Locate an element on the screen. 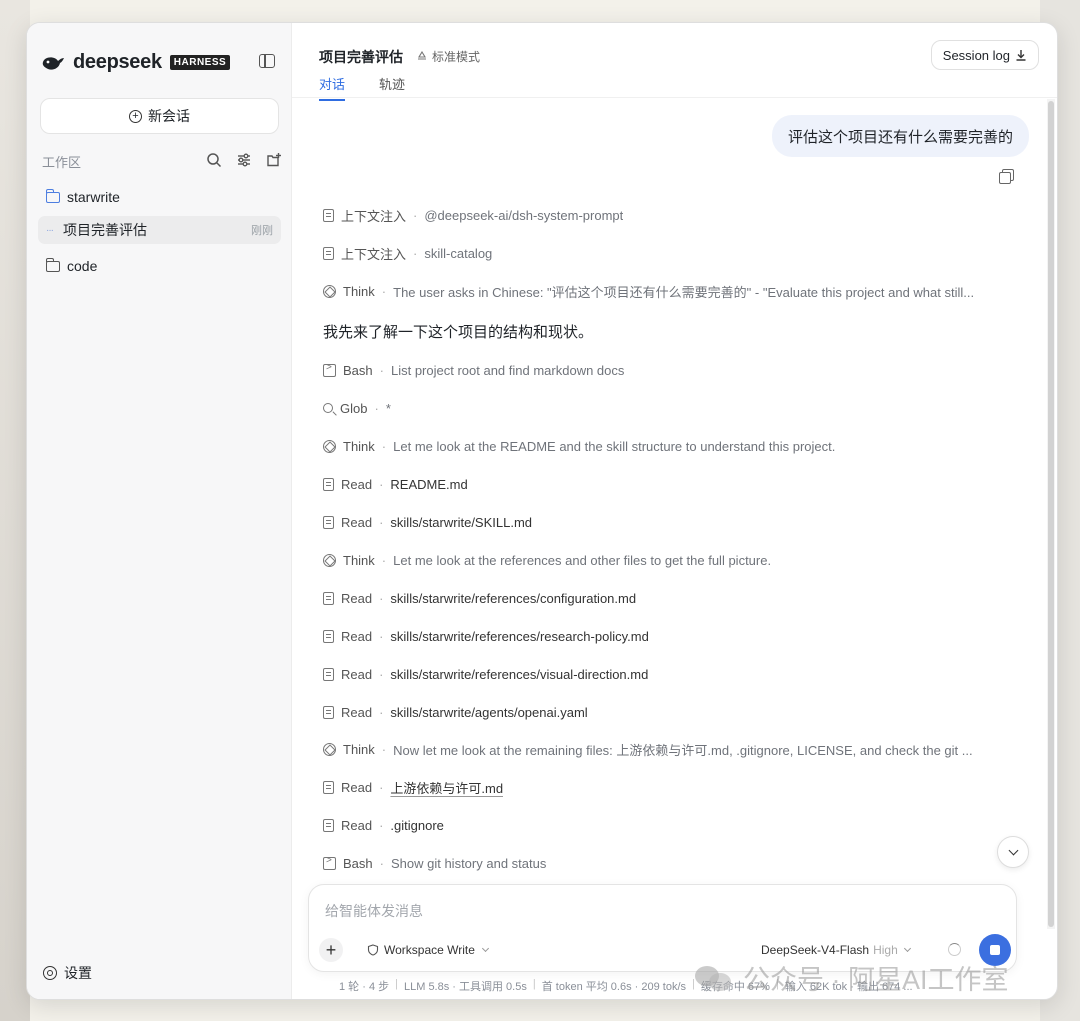  new-folder-icon is located at coordinates (274, 160).